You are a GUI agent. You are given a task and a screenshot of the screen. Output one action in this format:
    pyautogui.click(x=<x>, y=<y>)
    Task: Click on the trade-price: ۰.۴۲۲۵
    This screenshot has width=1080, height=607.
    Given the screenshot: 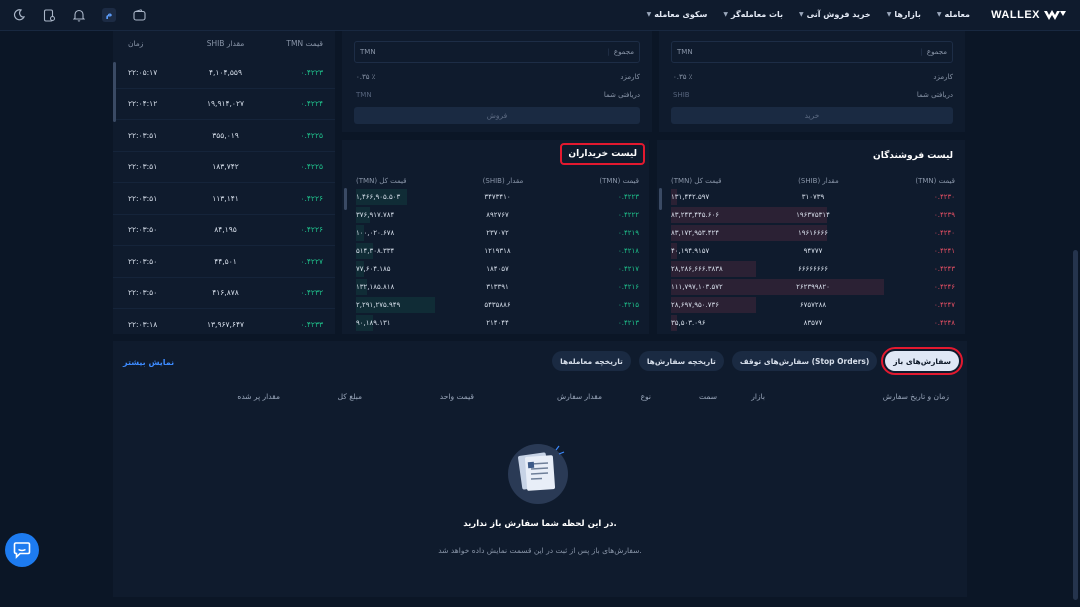 What is the action you would take?
    pyautogui.click(x=311, y=135)
    